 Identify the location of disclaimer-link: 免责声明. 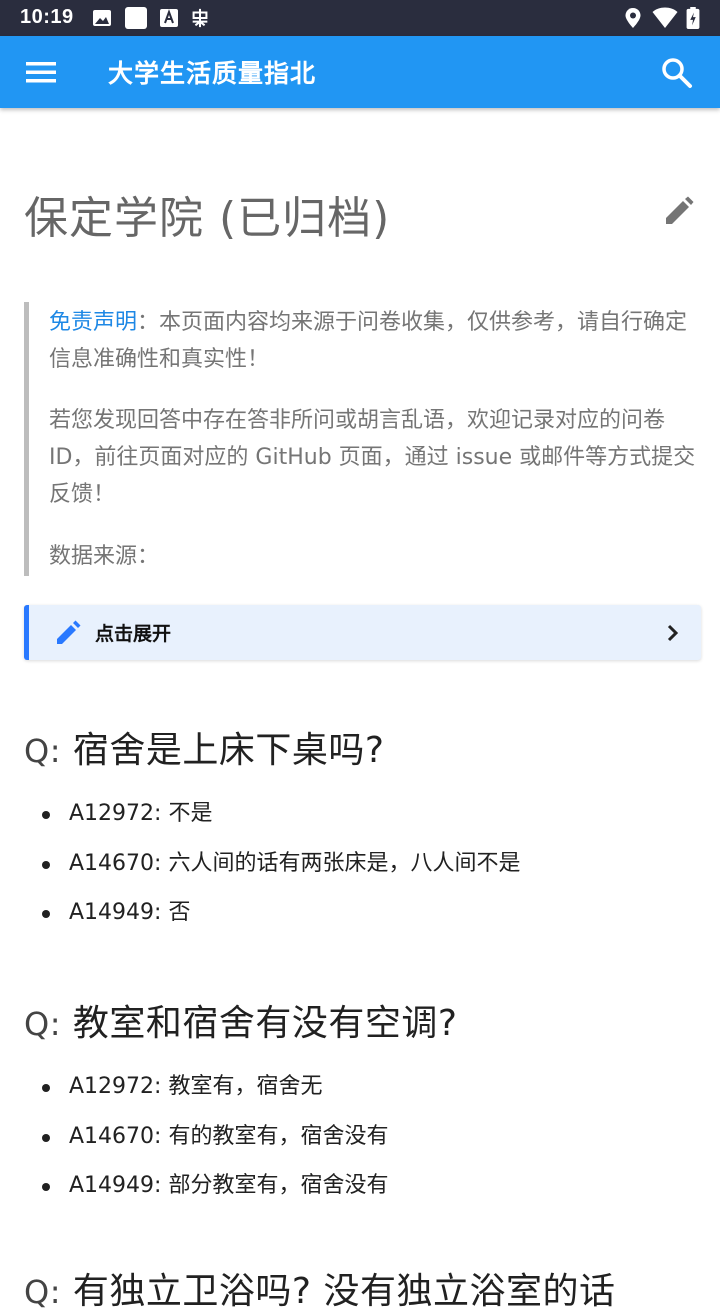
(93, 322).